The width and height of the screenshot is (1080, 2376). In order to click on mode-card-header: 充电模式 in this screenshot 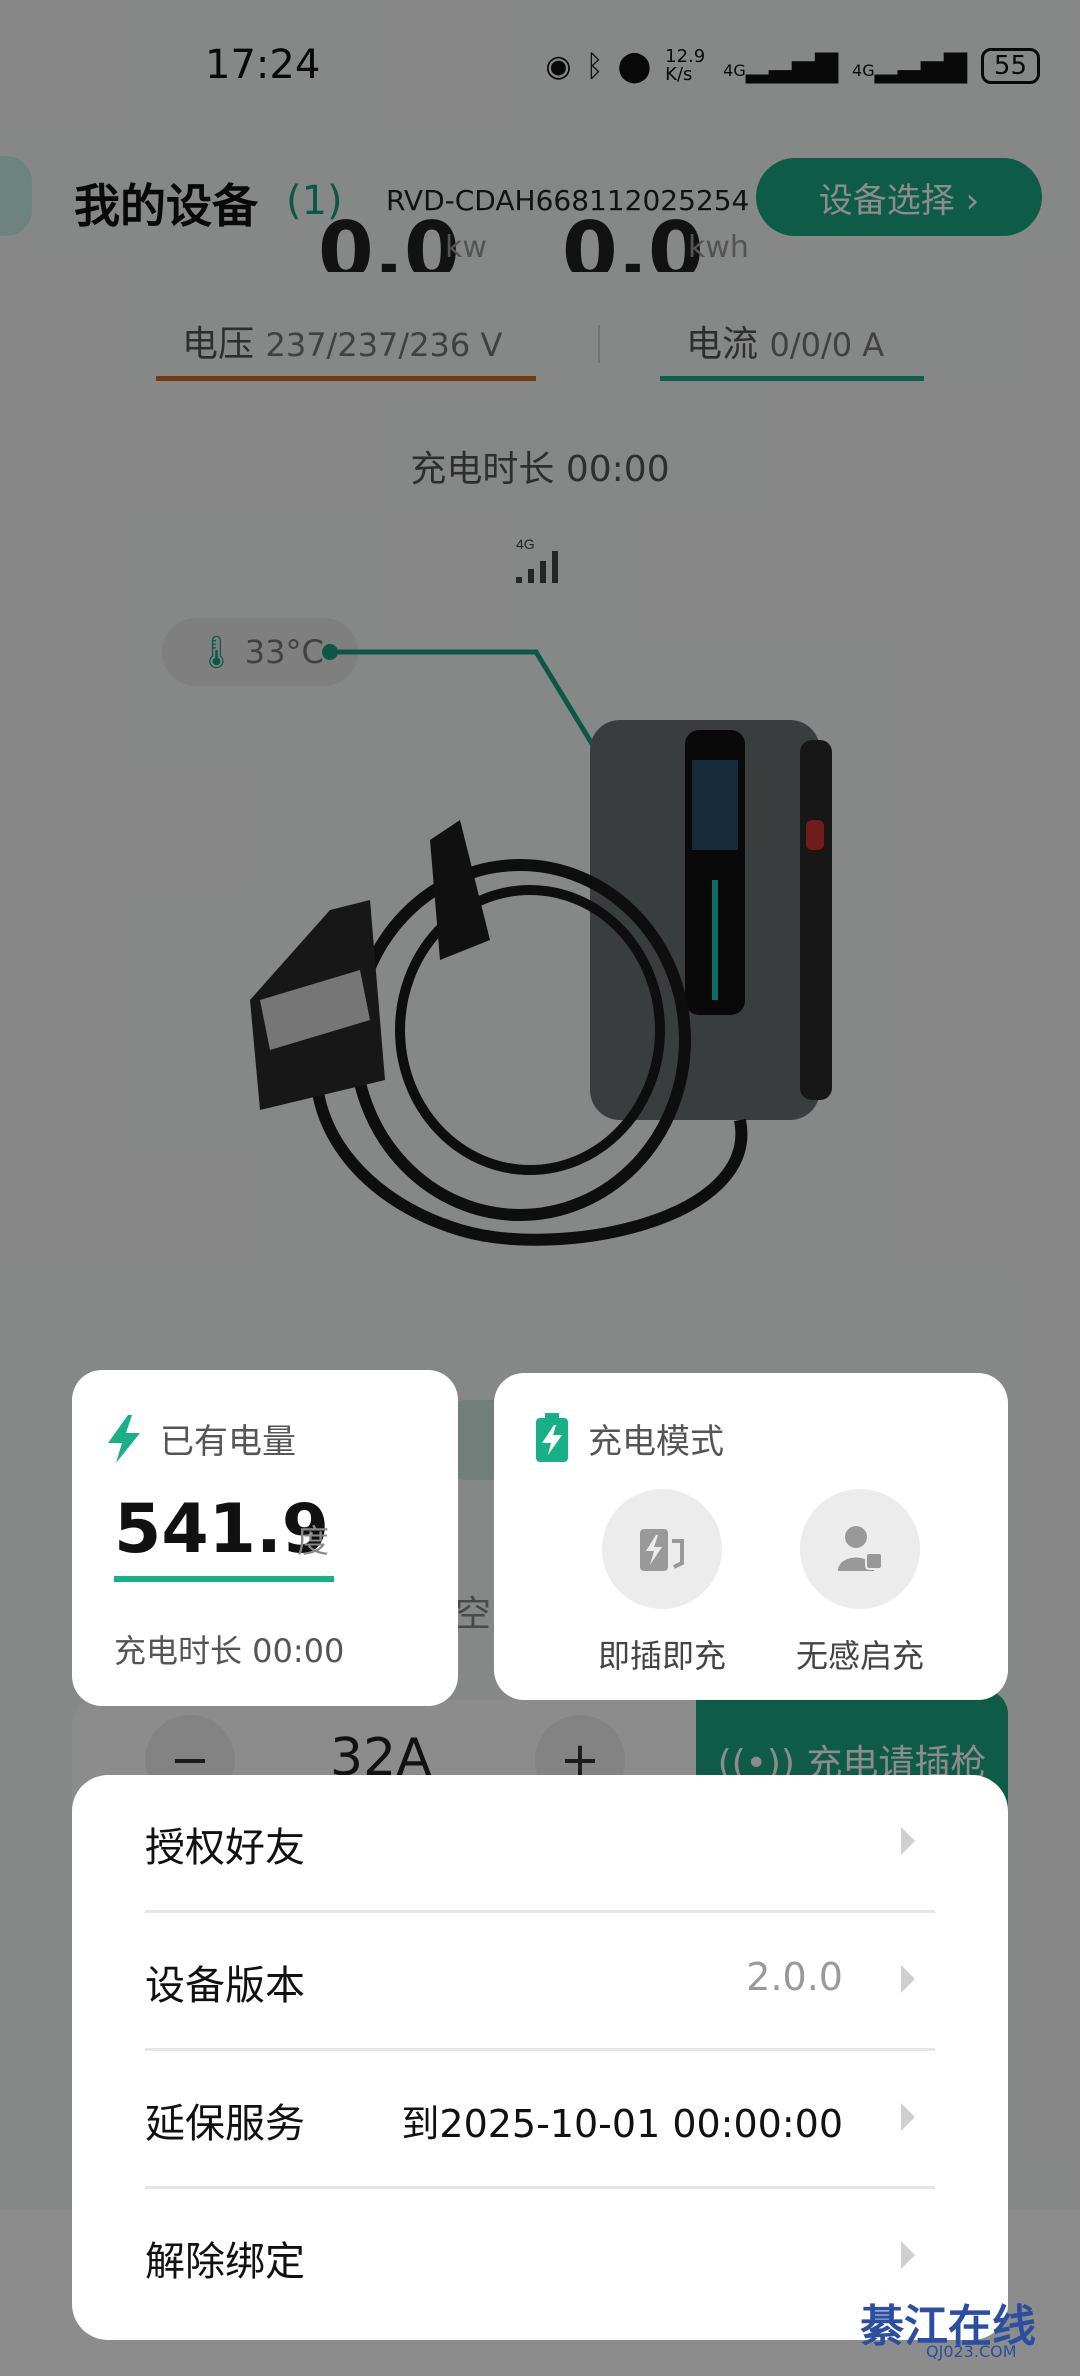, I will do `click(629, 1438)`.